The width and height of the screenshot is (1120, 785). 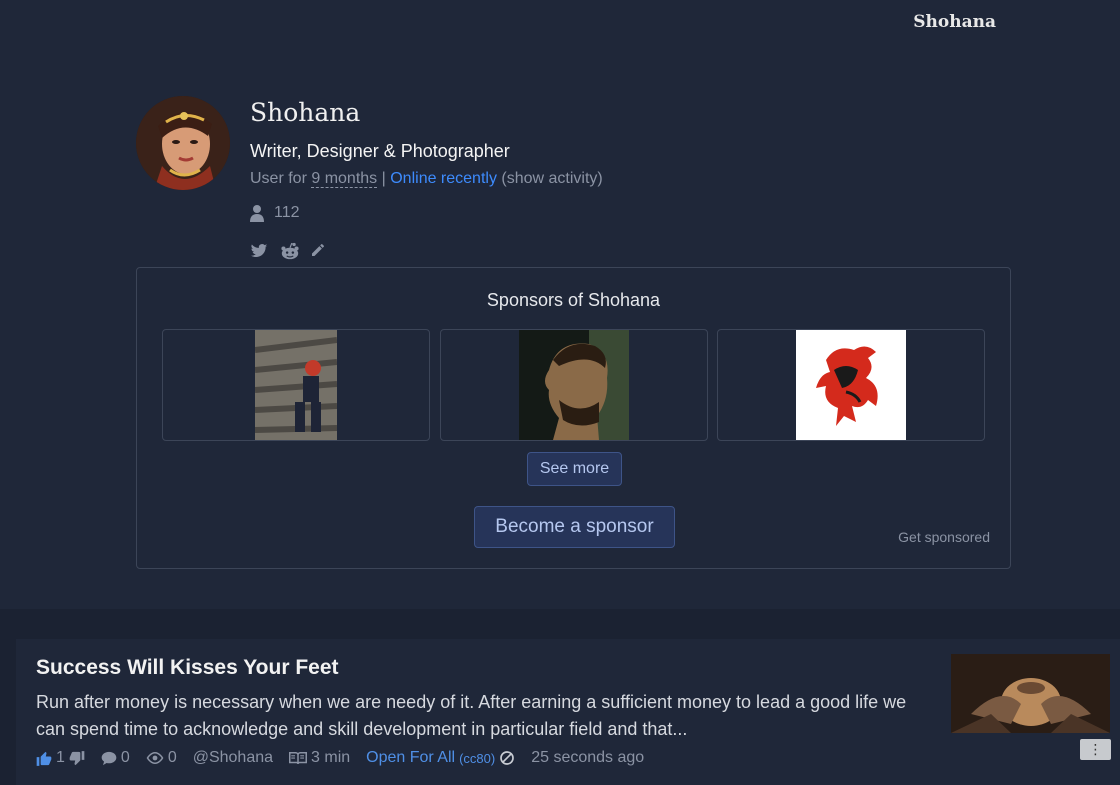 What do you see at coordinates (443, 178) in the screenshot?
I see `online-status-link: Online recently` at bounding box center [443, 178].